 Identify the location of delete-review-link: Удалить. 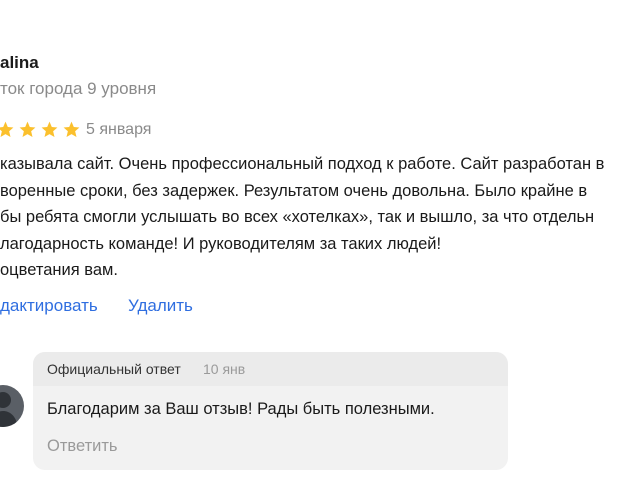
(160, 306).